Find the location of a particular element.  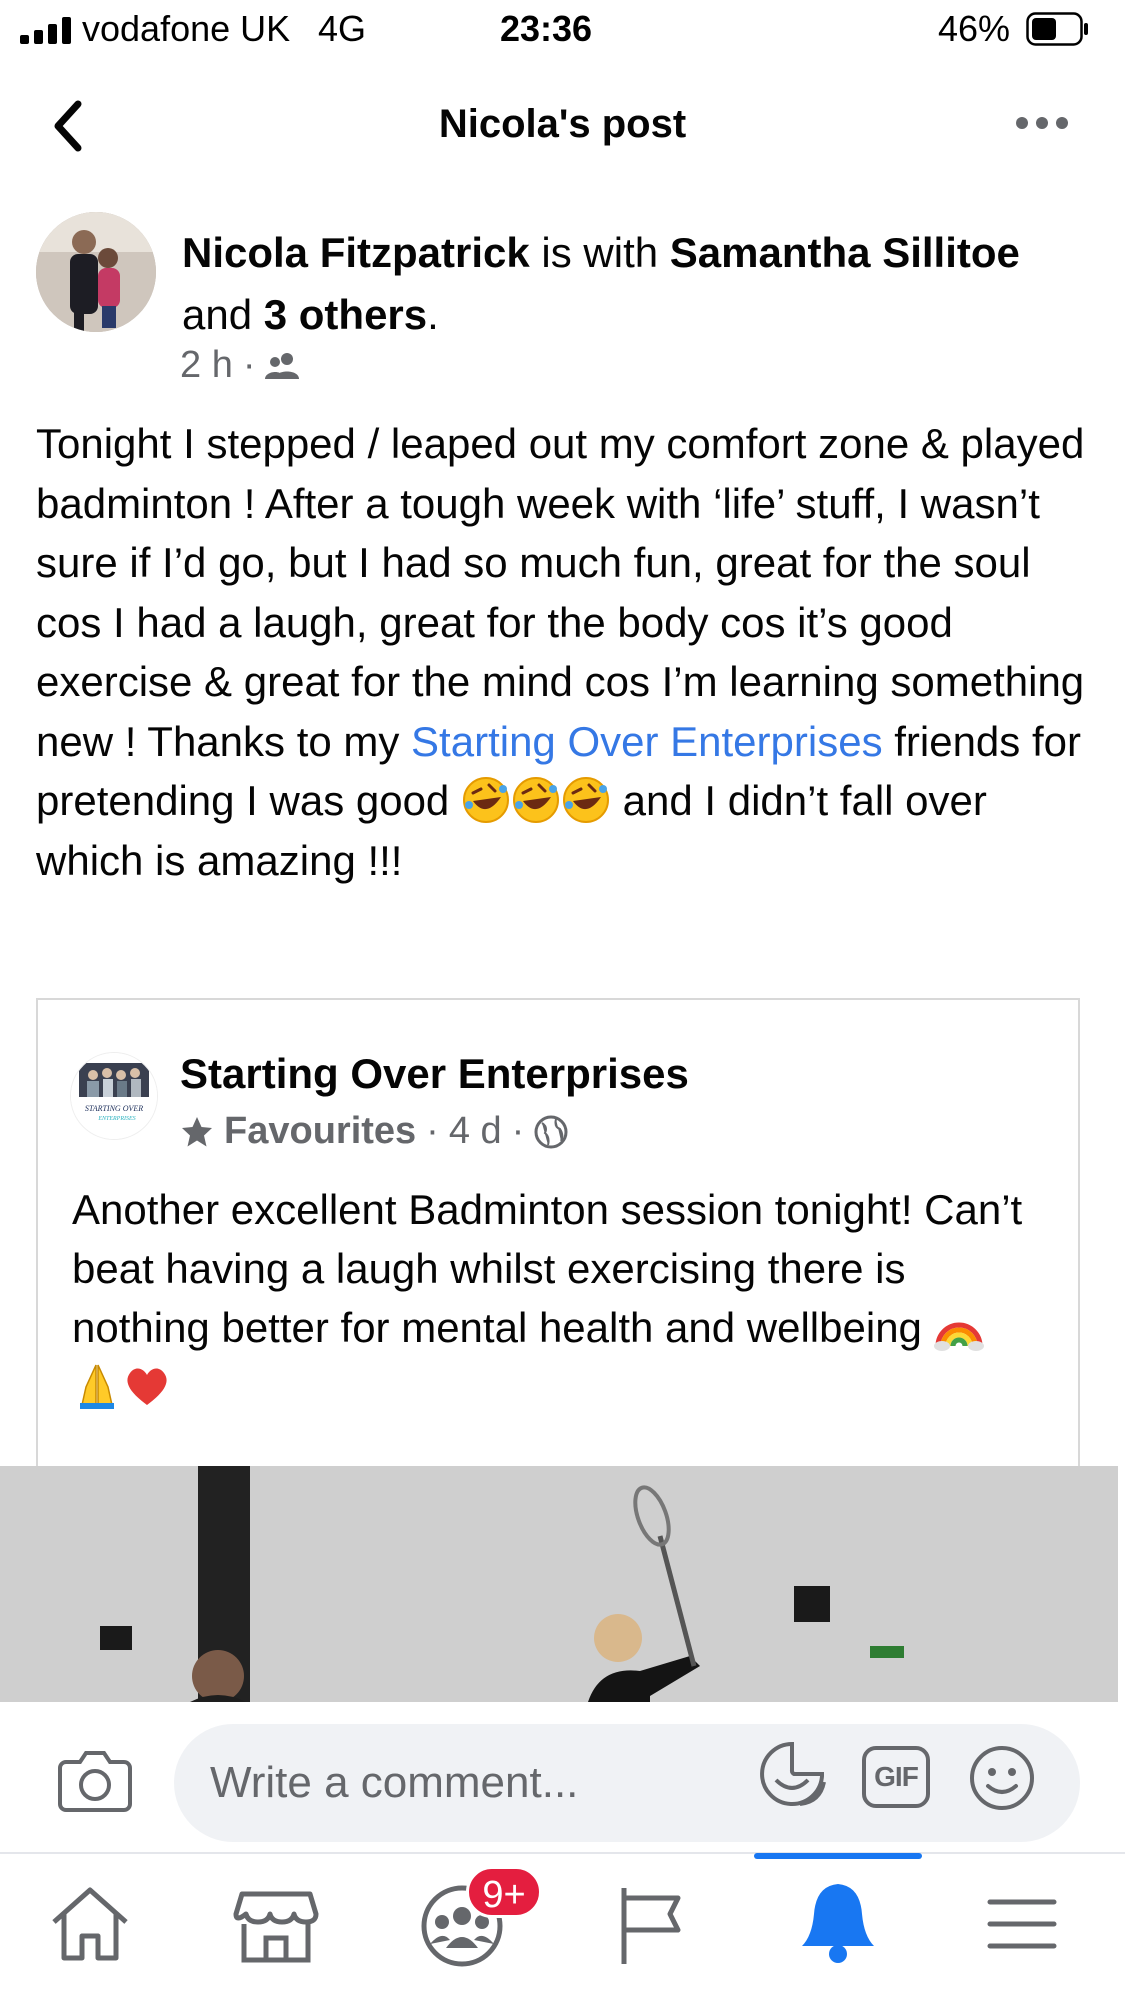

tab-bar is located at coordinates (562, 1927).